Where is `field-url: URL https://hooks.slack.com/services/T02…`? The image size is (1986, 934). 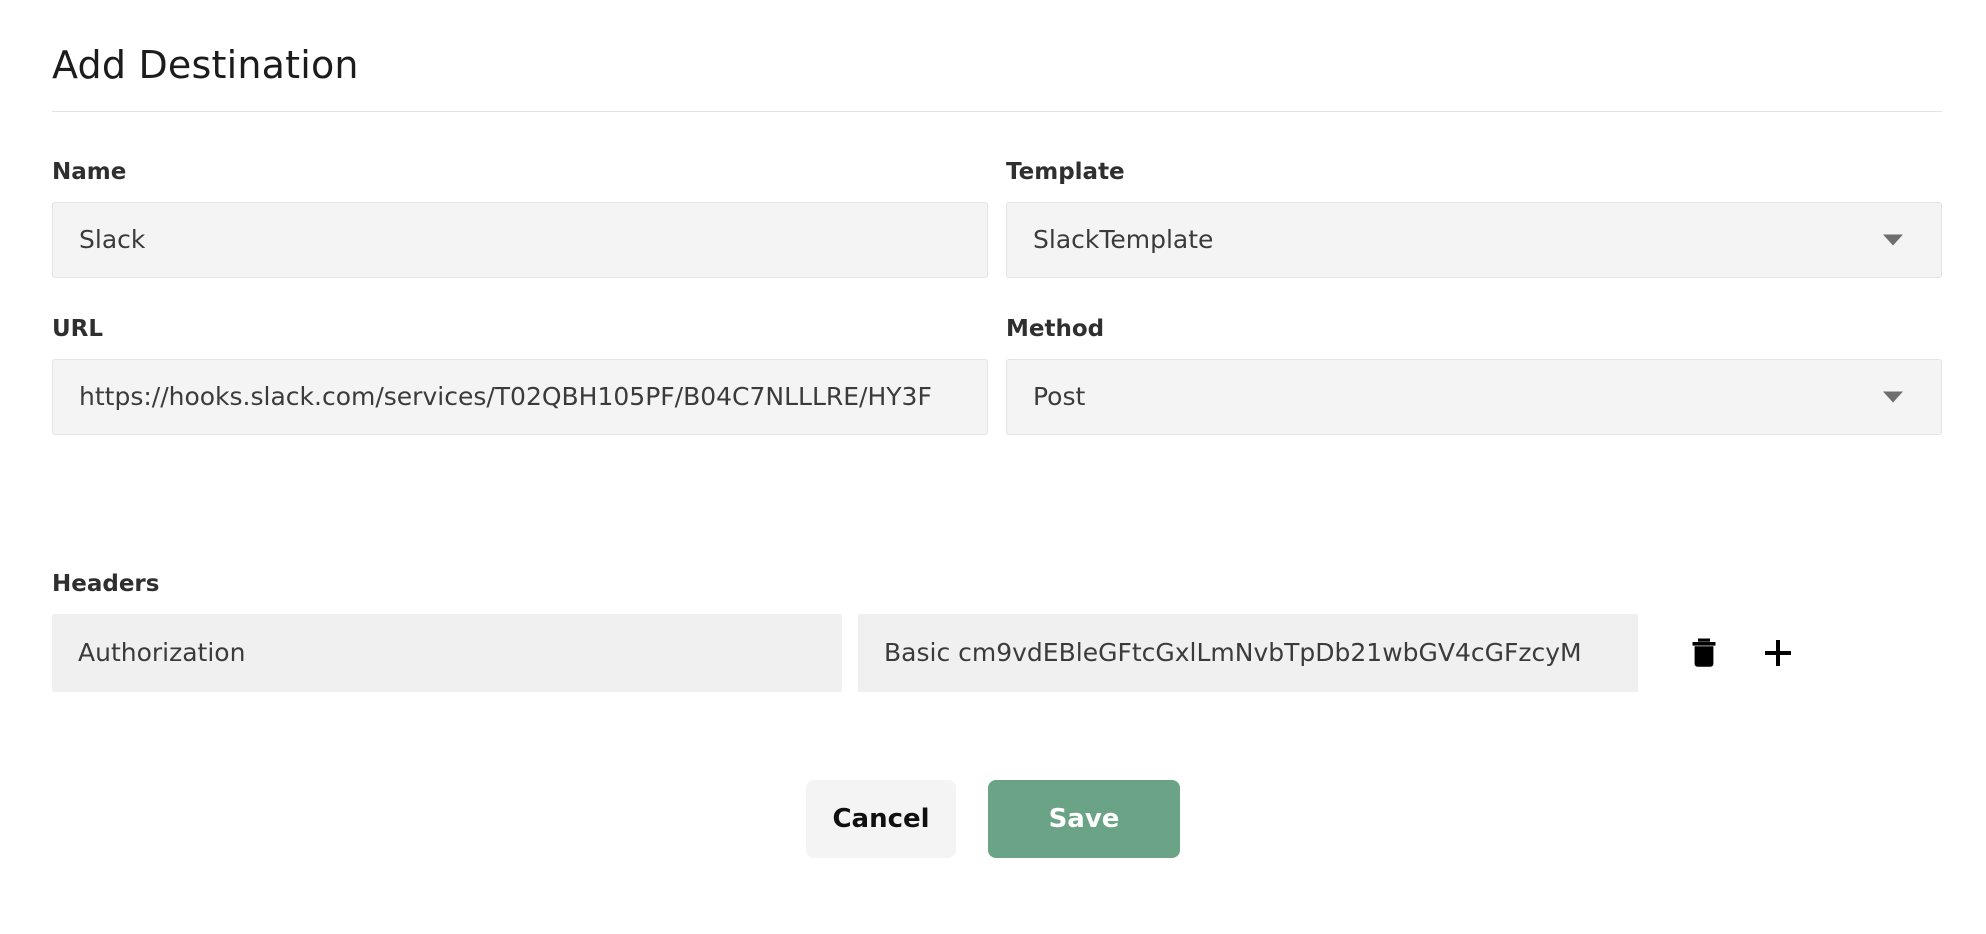
field-url: URL https://hooks.slack.com/services/T02… is located at coordinates (520, 375).